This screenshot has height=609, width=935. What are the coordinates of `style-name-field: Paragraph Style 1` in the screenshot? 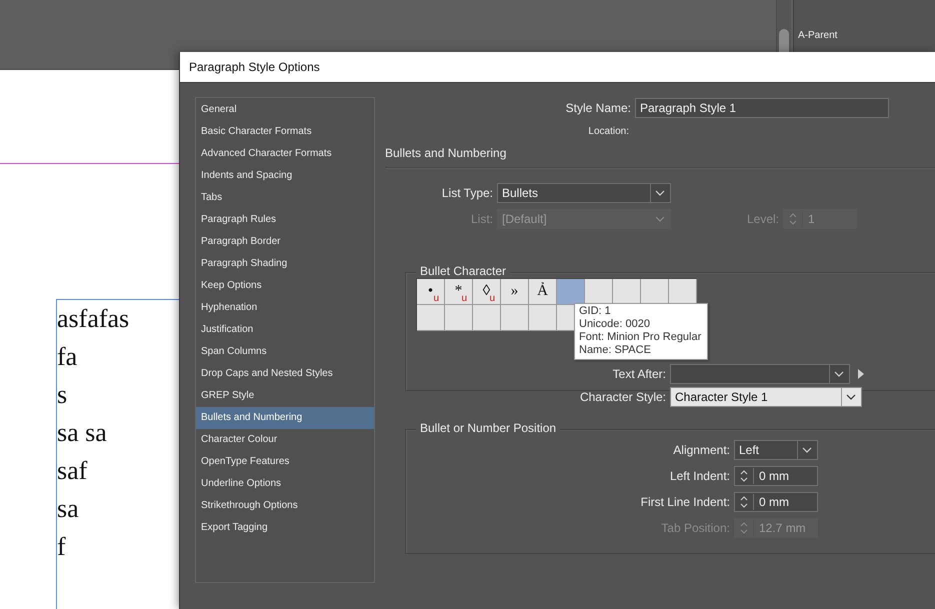 It's located at (762, 108).